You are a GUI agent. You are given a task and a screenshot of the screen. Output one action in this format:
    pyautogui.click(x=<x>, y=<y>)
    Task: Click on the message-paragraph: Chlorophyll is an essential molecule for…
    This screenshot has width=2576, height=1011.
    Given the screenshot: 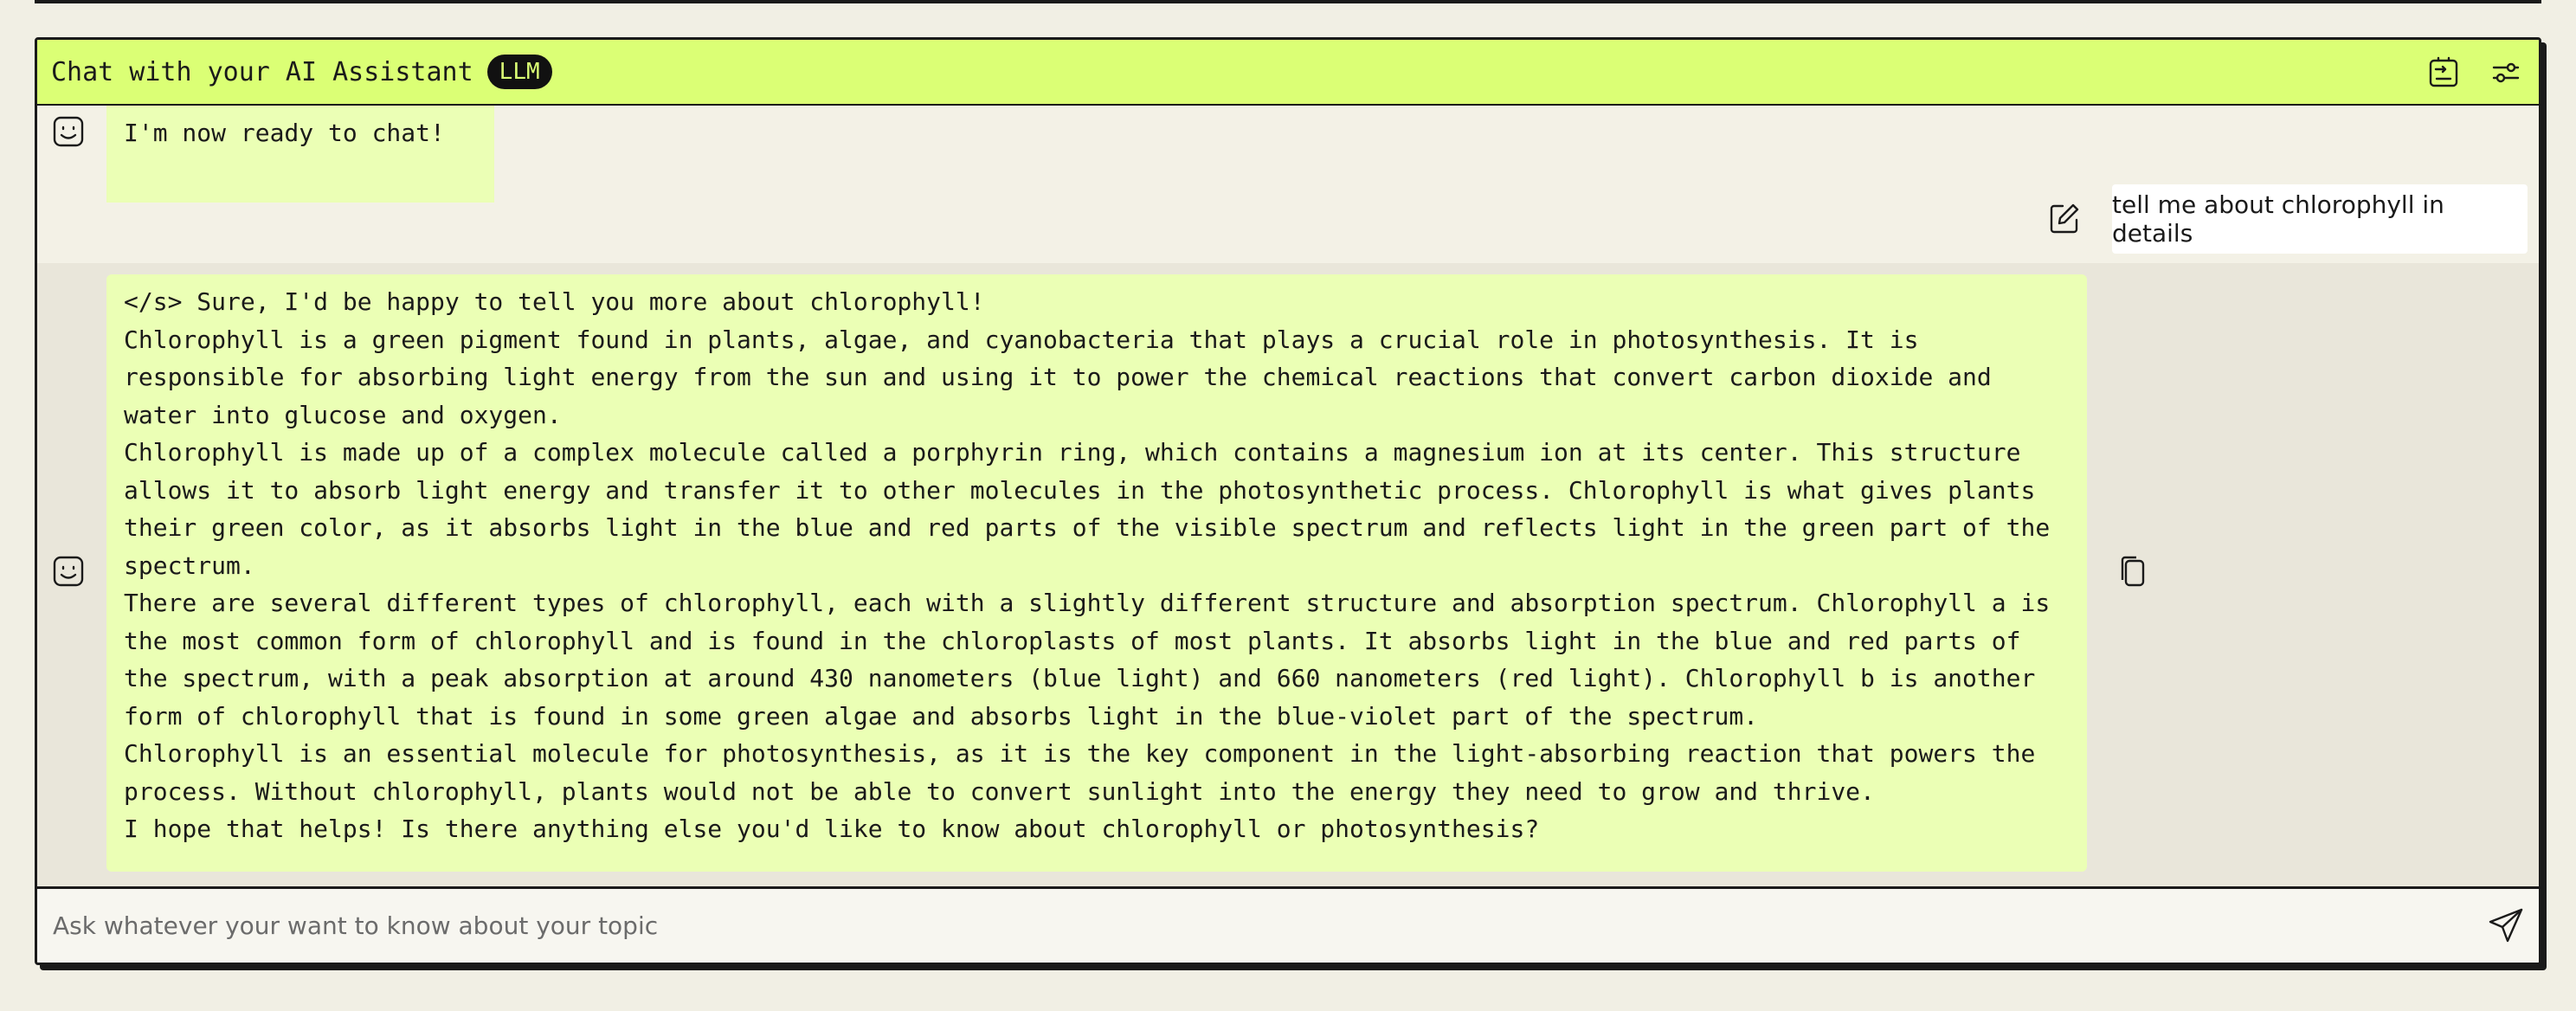 What is the action you would take?
    pyautogui.click(x=1087, y=772)
    